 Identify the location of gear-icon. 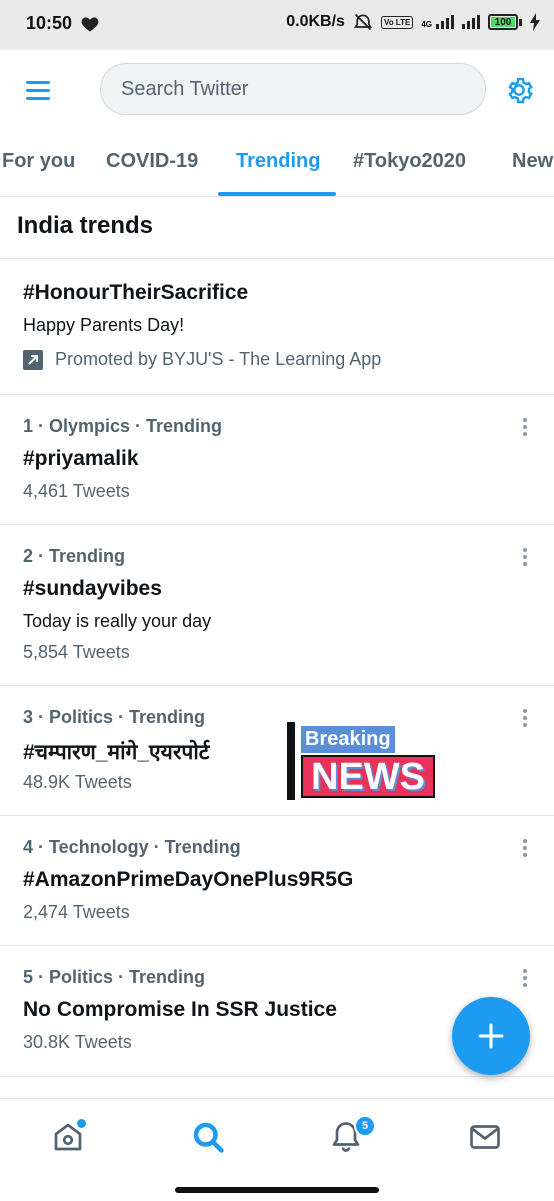
(519, 90).